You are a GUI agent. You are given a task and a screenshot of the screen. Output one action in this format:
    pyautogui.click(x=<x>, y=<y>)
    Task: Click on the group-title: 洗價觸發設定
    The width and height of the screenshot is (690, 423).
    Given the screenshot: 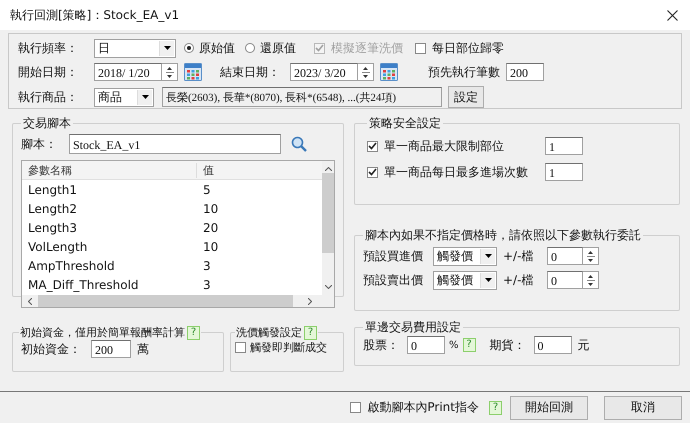 What is the action you would take?
    pyautogui.click(x=269, y=332)
    